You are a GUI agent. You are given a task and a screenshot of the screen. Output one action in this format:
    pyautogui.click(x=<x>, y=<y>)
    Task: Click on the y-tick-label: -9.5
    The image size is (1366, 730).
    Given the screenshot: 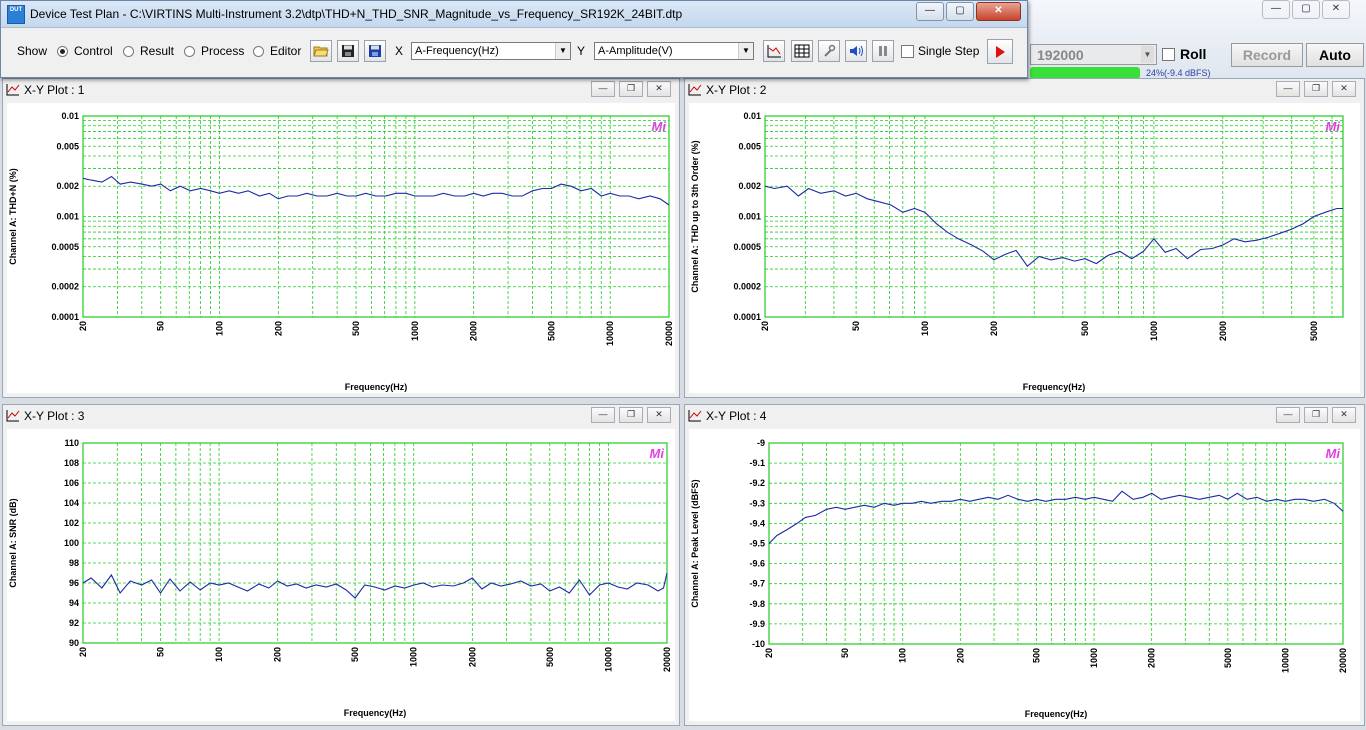 What is the action you would take?
    pyautogui.click(x=757, y=544)
    